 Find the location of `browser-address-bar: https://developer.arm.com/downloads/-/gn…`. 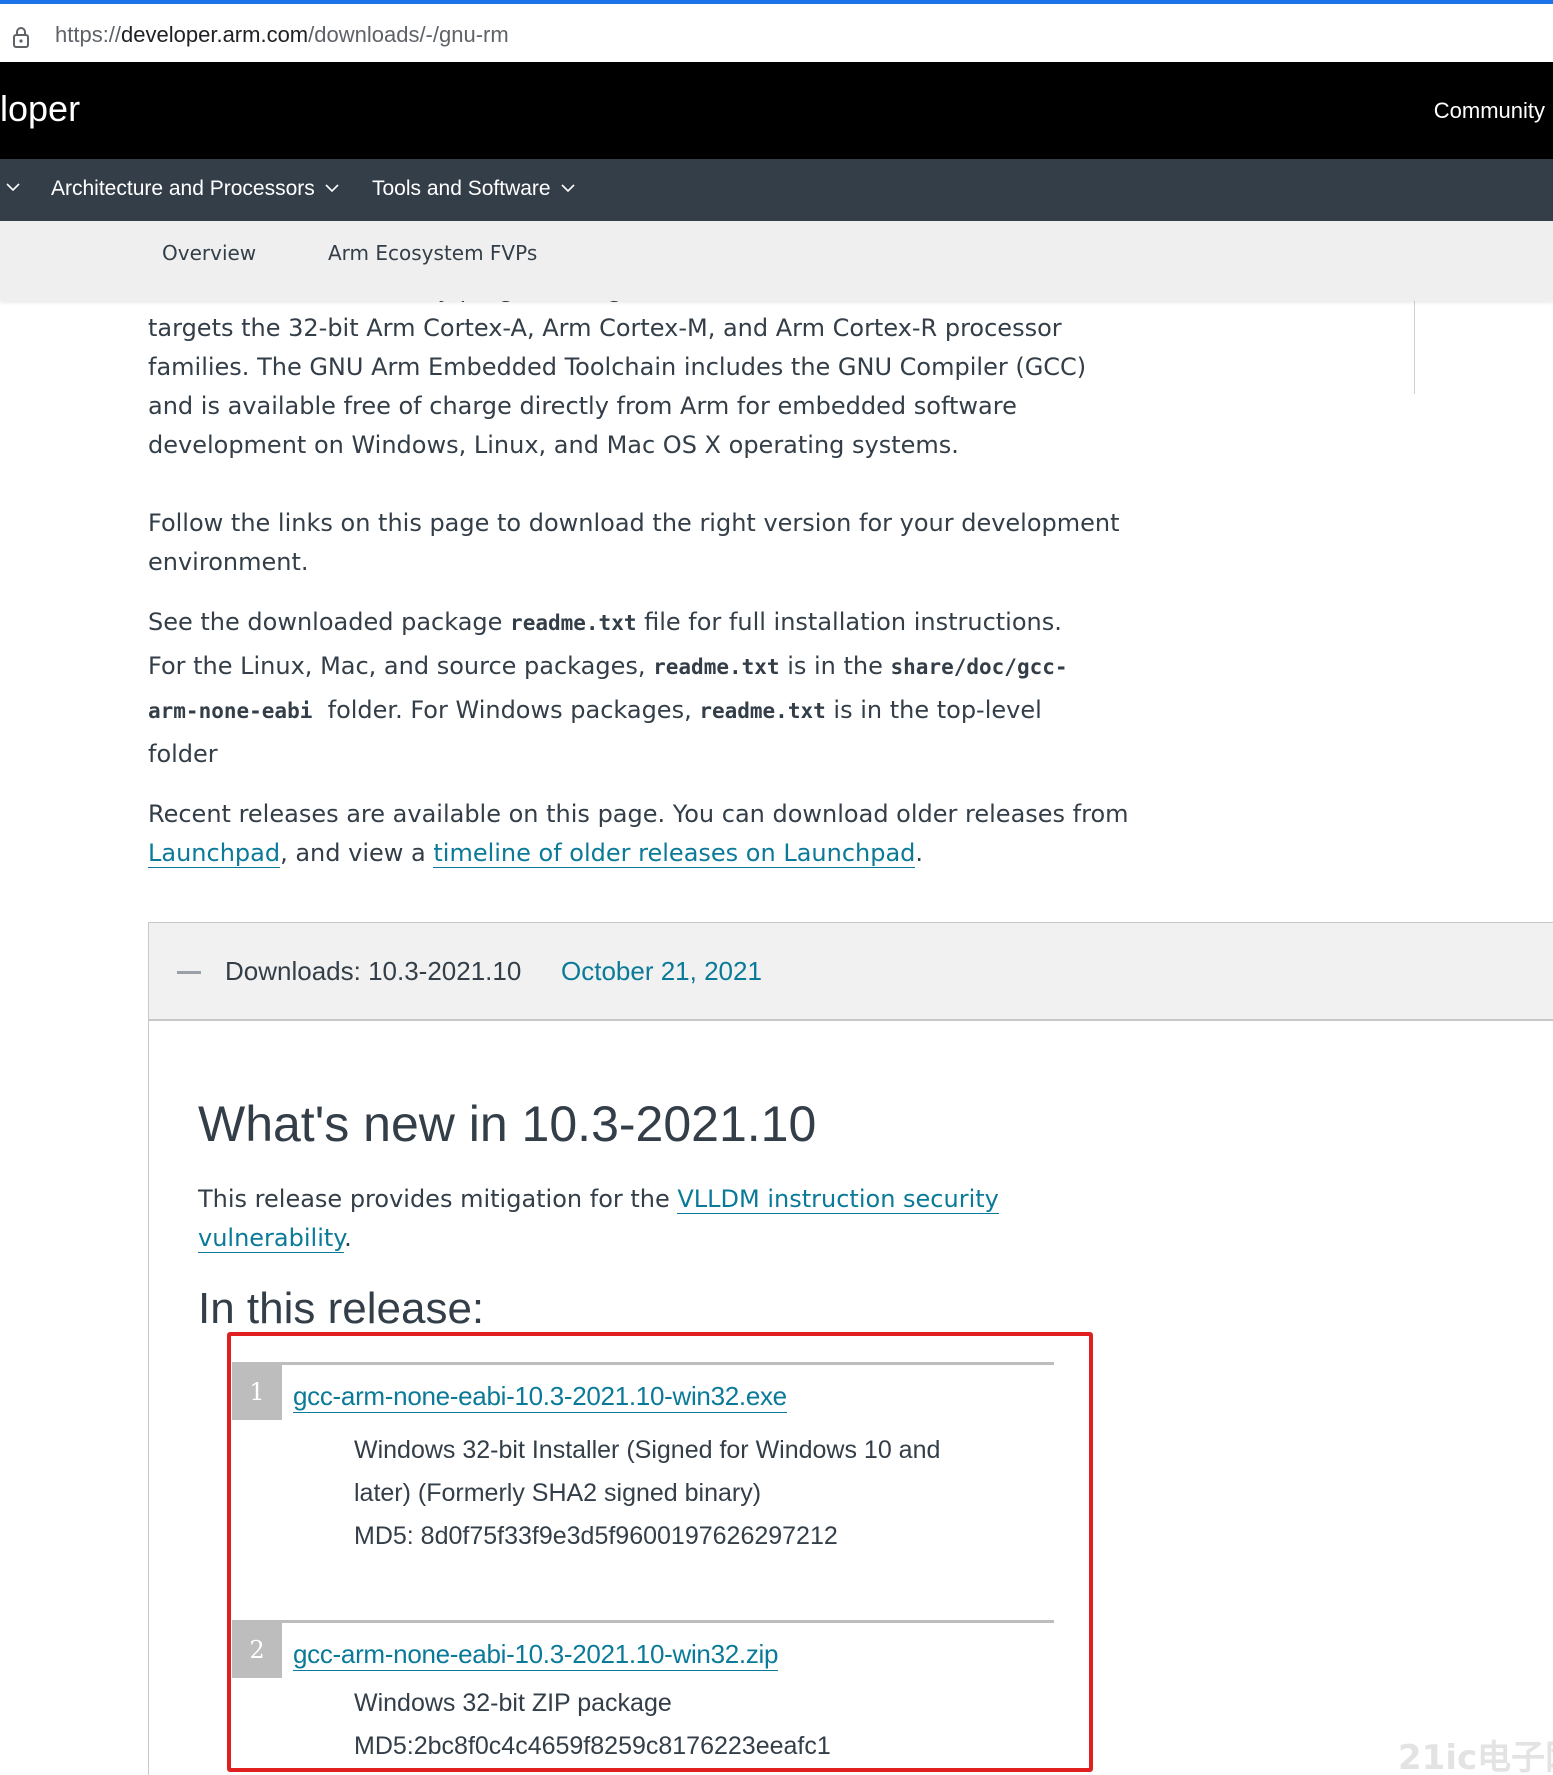

browser-address-bar: https://developer.arm.com/downloads/-/gn… is located at coordinates (776, 31).